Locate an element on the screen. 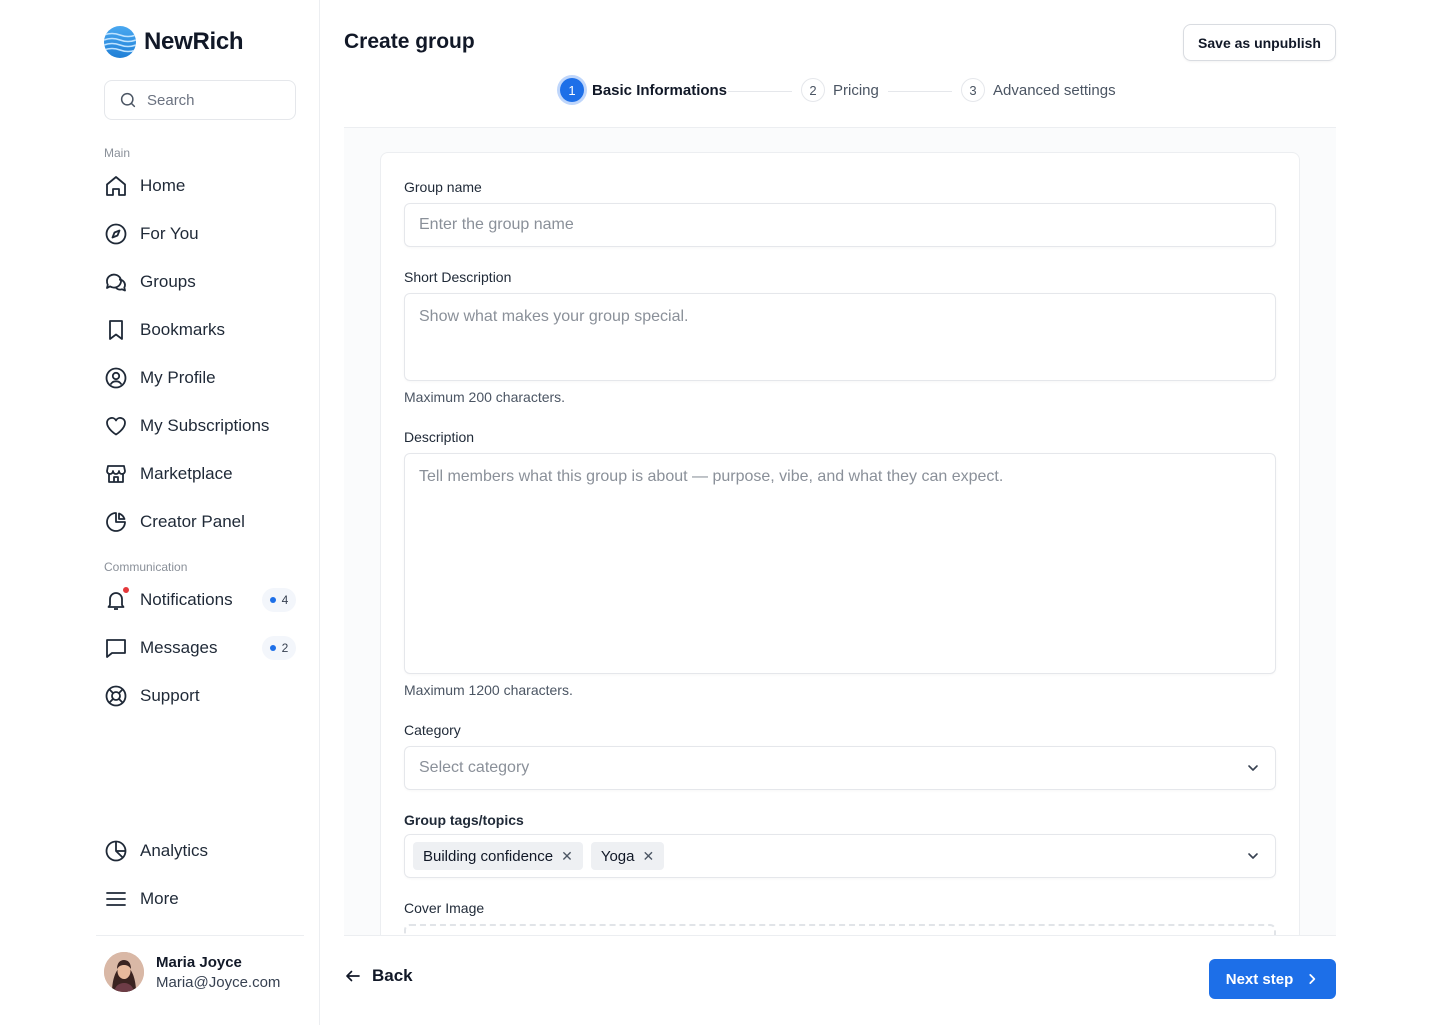  sidebar-item-notifications: Notifications 4 is located at coordinates (200, 600).